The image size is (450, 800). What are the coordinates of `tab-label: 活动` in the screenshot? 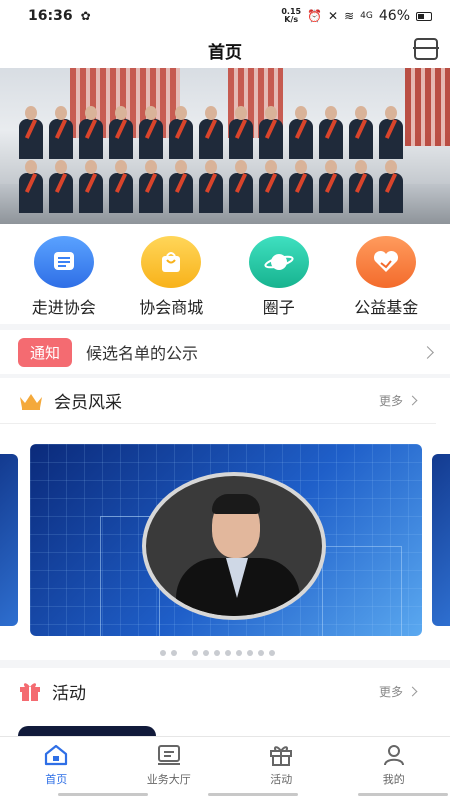 It's located at (281, 779).